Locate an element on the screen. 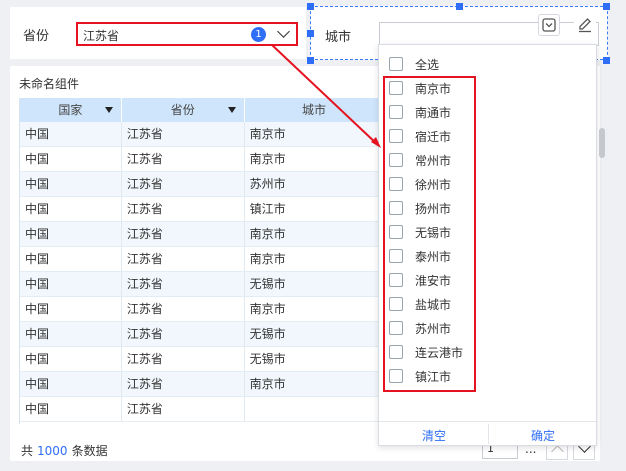 Image resolution: width=626 pixels, height=471 pixels. collapse-button is located at coordinates (549, 25).